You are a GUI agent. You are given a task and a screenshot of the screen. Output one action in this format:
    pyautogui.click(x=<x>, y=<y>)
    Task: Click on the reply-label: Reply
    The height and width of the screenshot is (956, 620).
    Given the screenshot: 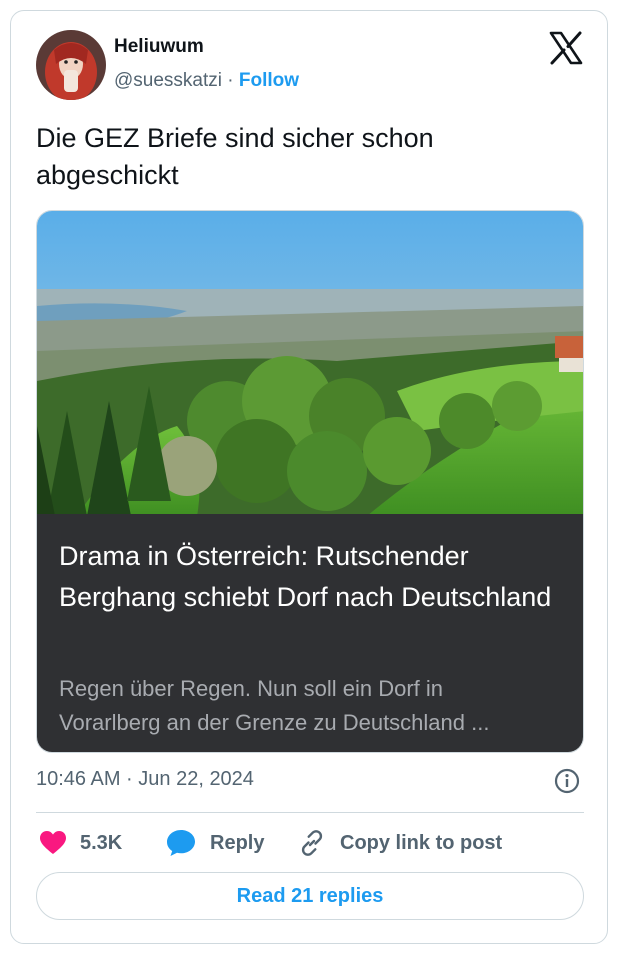 What is the action you would take?
    pyautogui.click(x=237, y=842)
    